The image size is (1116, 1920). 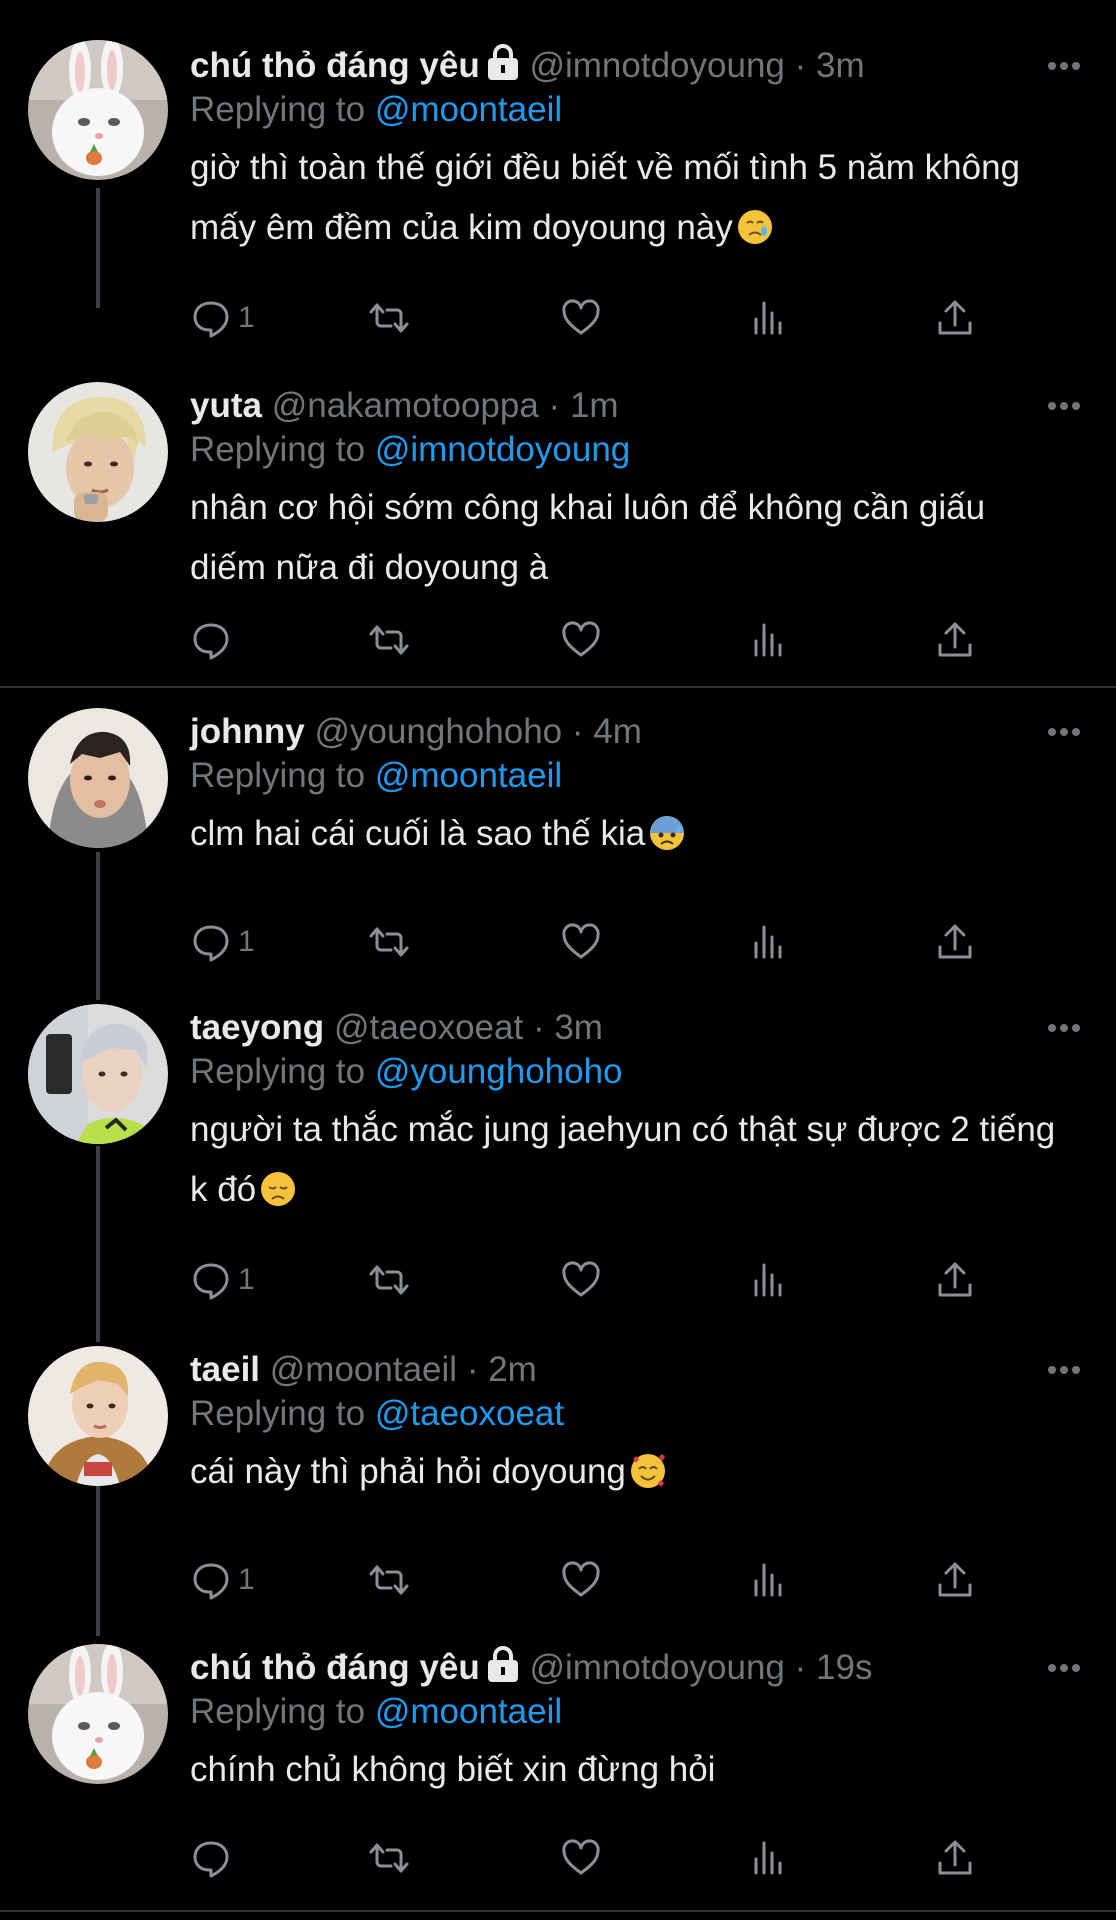 I want to click on reply-count: 1, so click(x=246, y=941).